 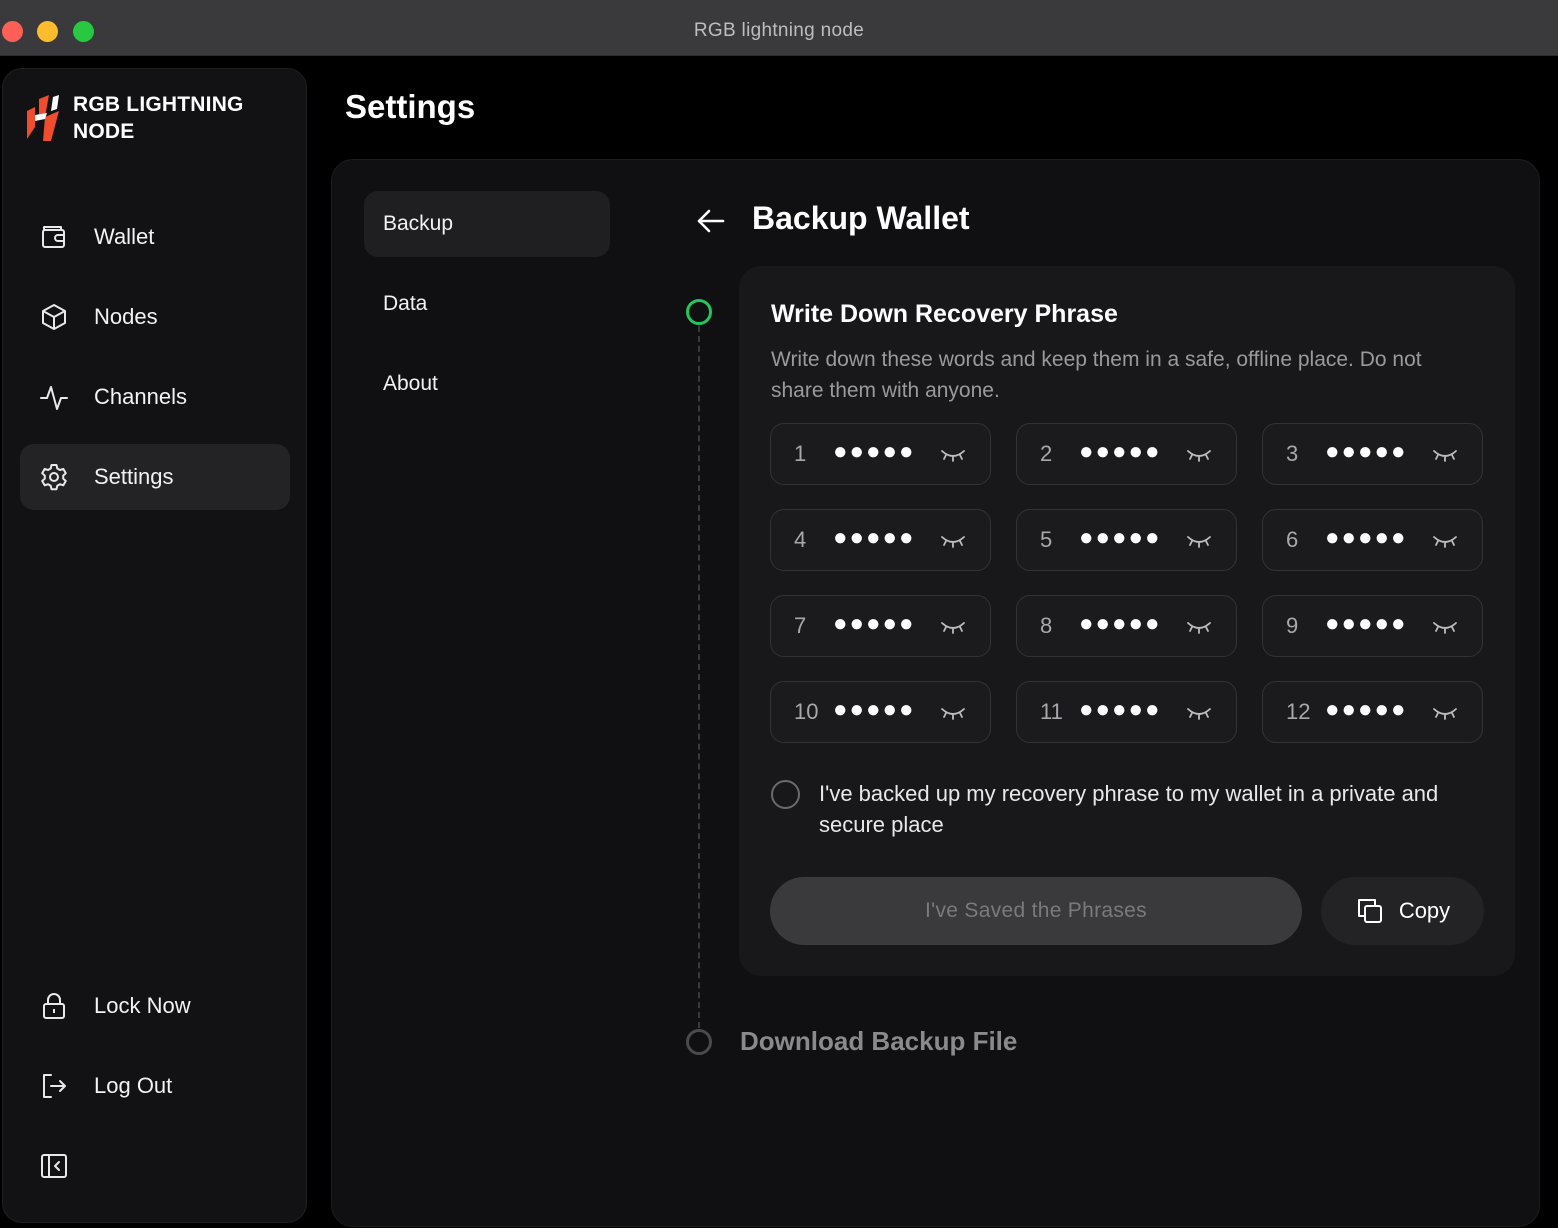 What do you see at coordinates (711, 221) in the screenshot?
I see `back-arrow-icon` at bounding box center [711, 221].